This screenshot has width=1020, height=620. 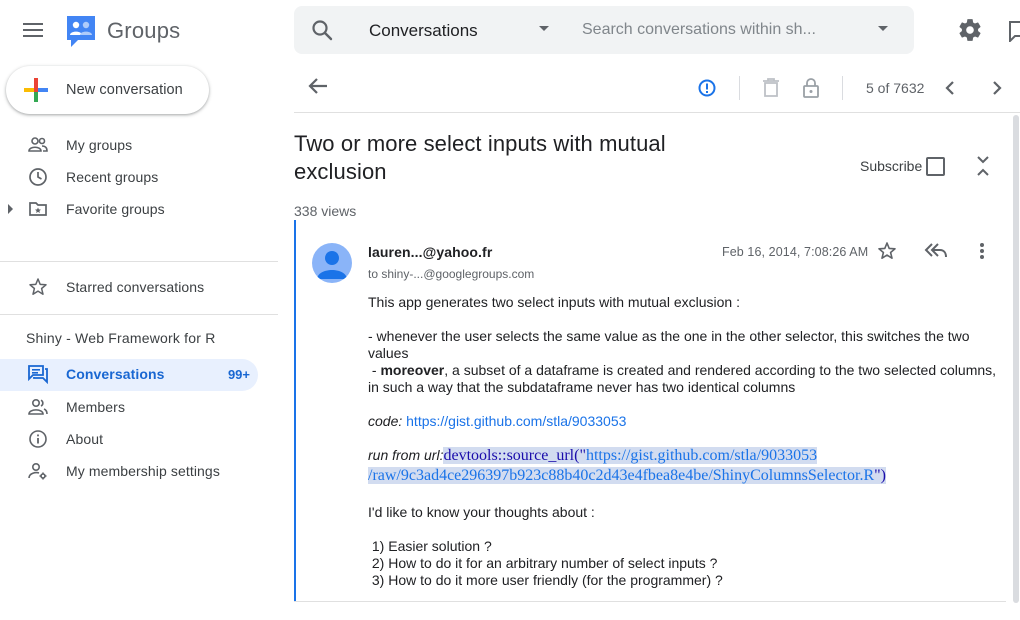 I want to click on sidebar-item-label: My groups, so click(x=99, y=145).